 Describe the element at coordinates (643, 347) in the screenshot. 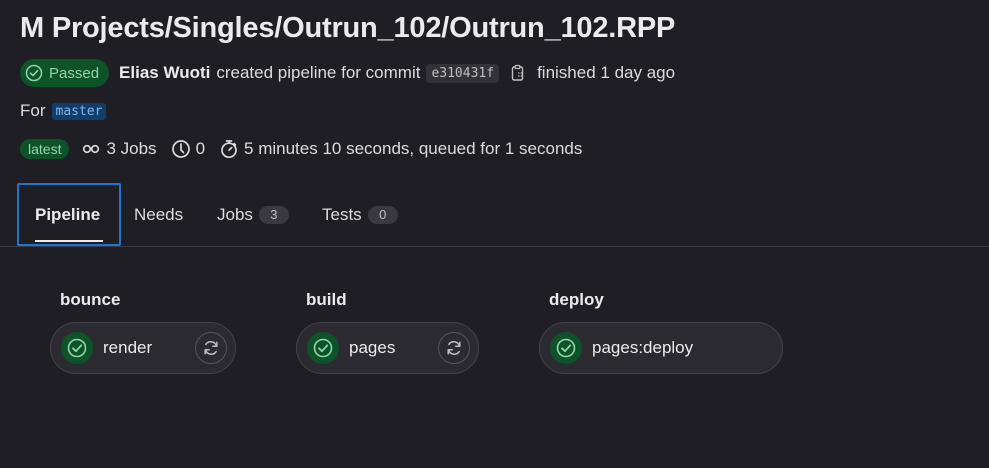

I see `job-name: pages:deploy` at that location.